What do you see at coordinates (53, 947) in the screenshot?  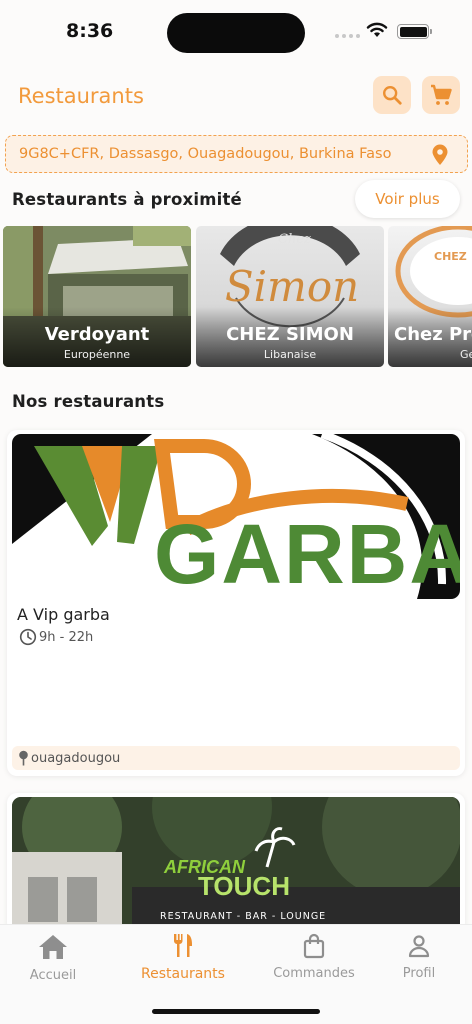 I see `home-icon` at bounding box center [53, 947].